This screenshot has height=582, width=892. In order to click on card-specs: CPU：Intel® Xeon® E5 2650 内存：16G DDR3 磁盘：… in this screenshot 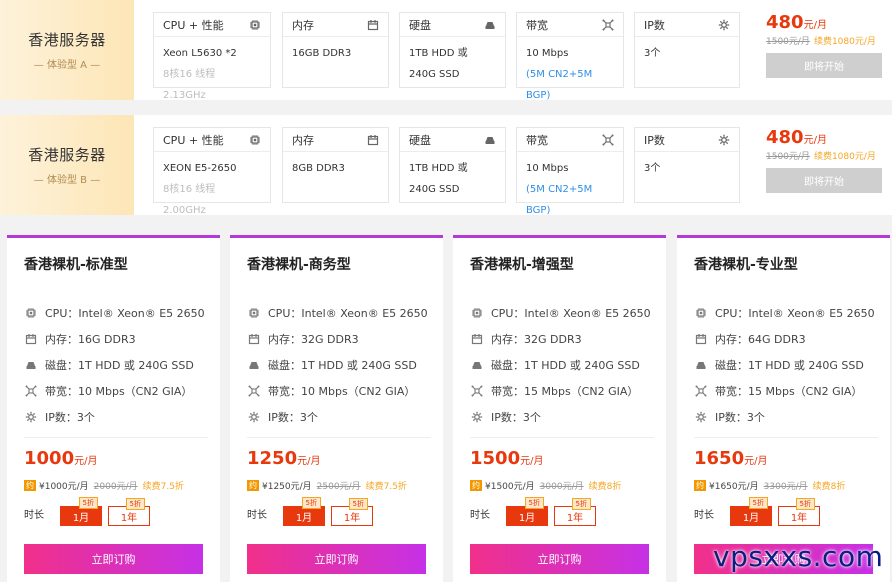, I will do `click(118, 365)`.